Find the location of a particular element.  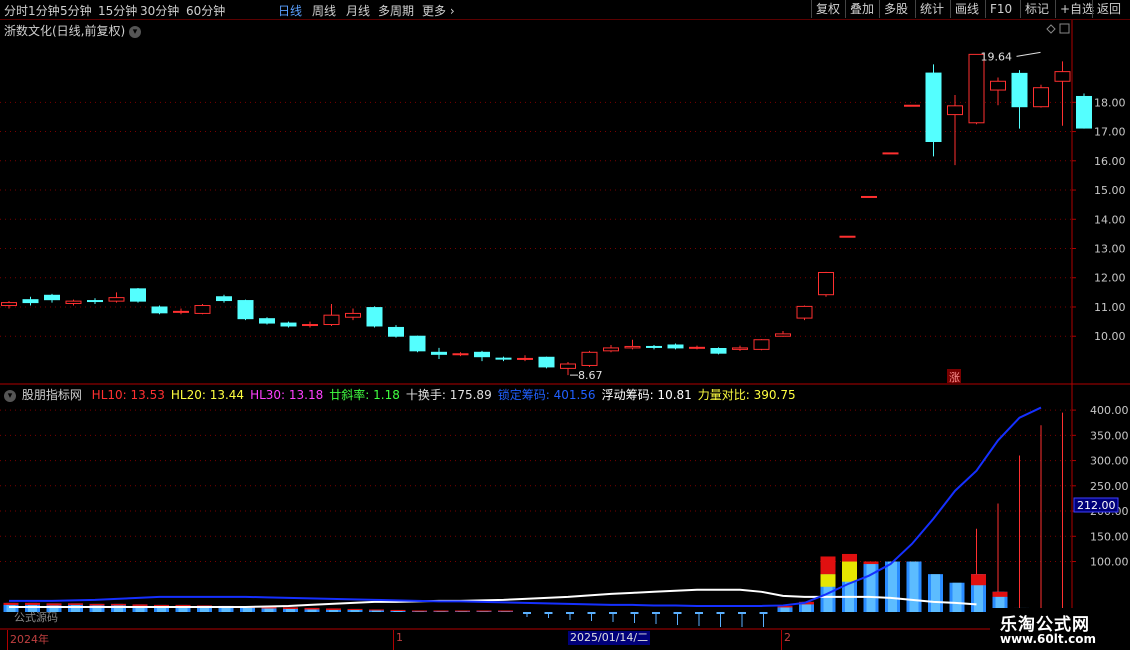

limit-up-text: 涨 is located at coordinates (954, 377).